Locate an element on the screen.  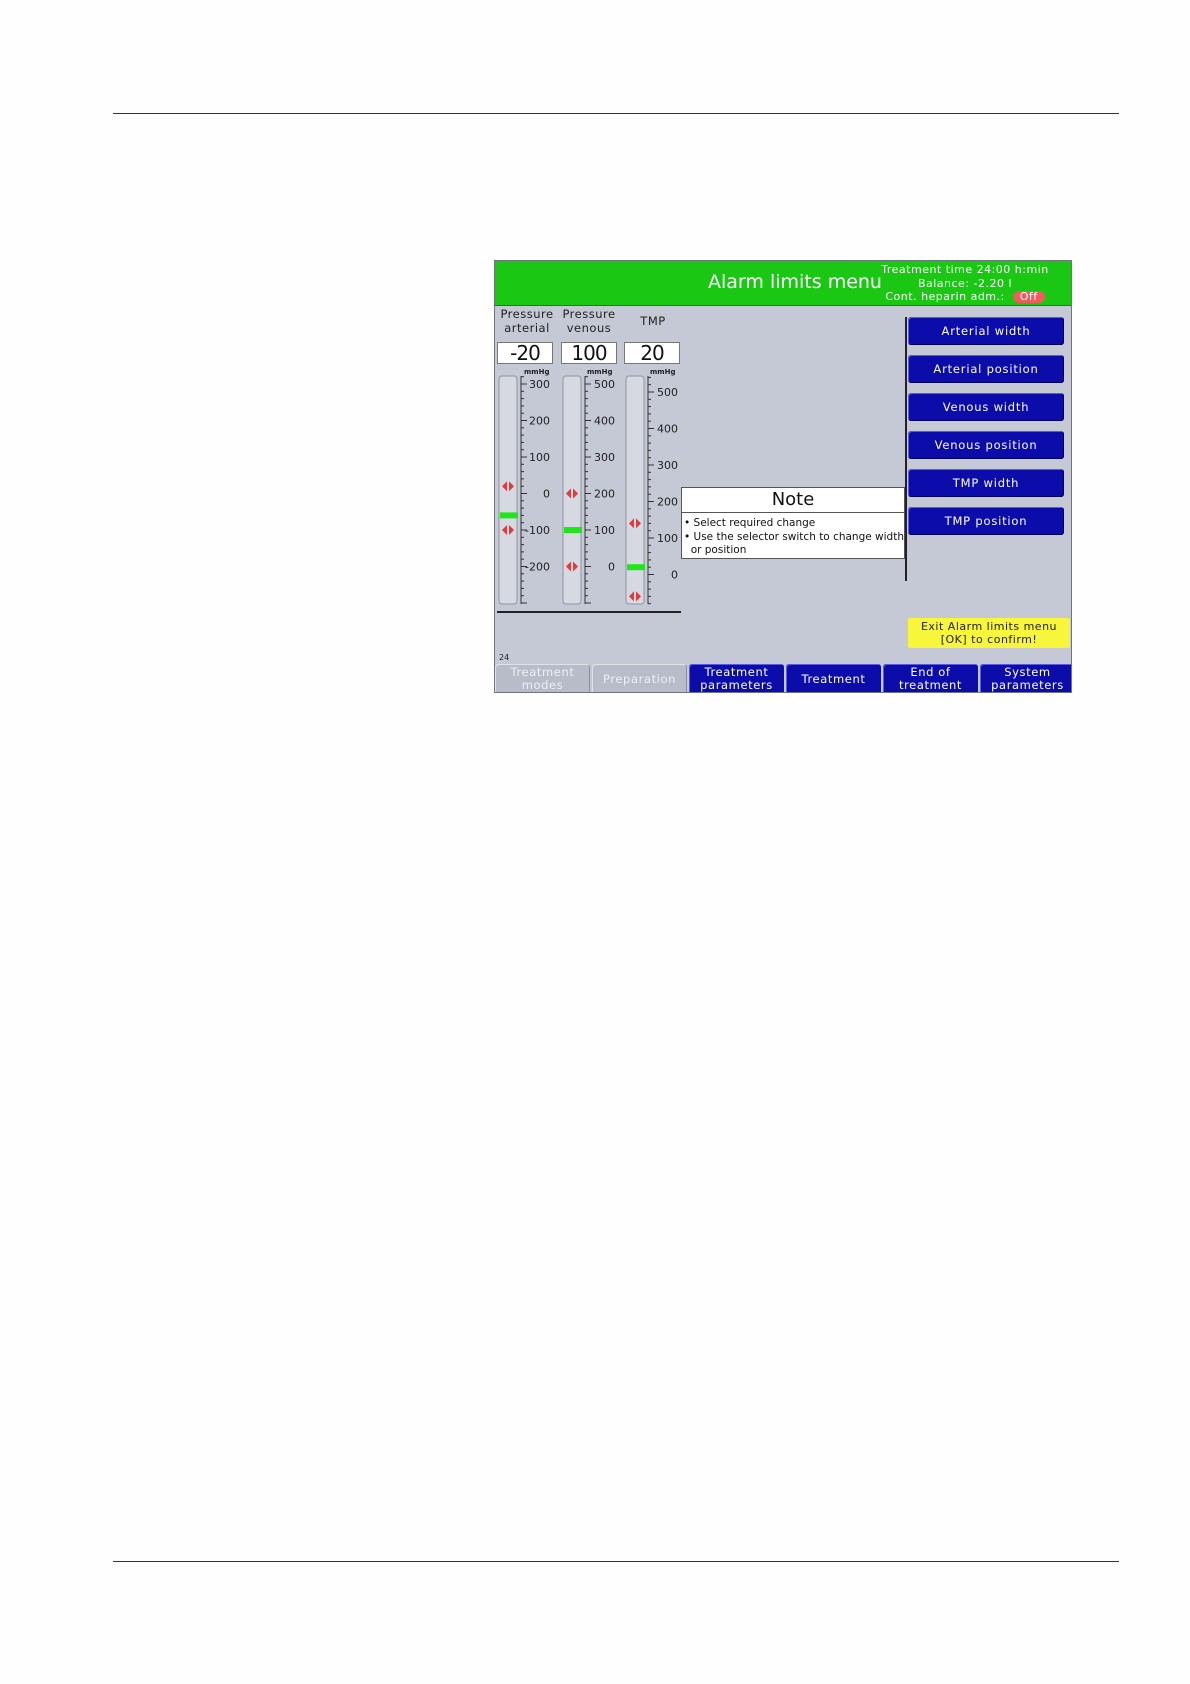
note-item: Use the selector switch to change width is located at coordinates (794, 538).